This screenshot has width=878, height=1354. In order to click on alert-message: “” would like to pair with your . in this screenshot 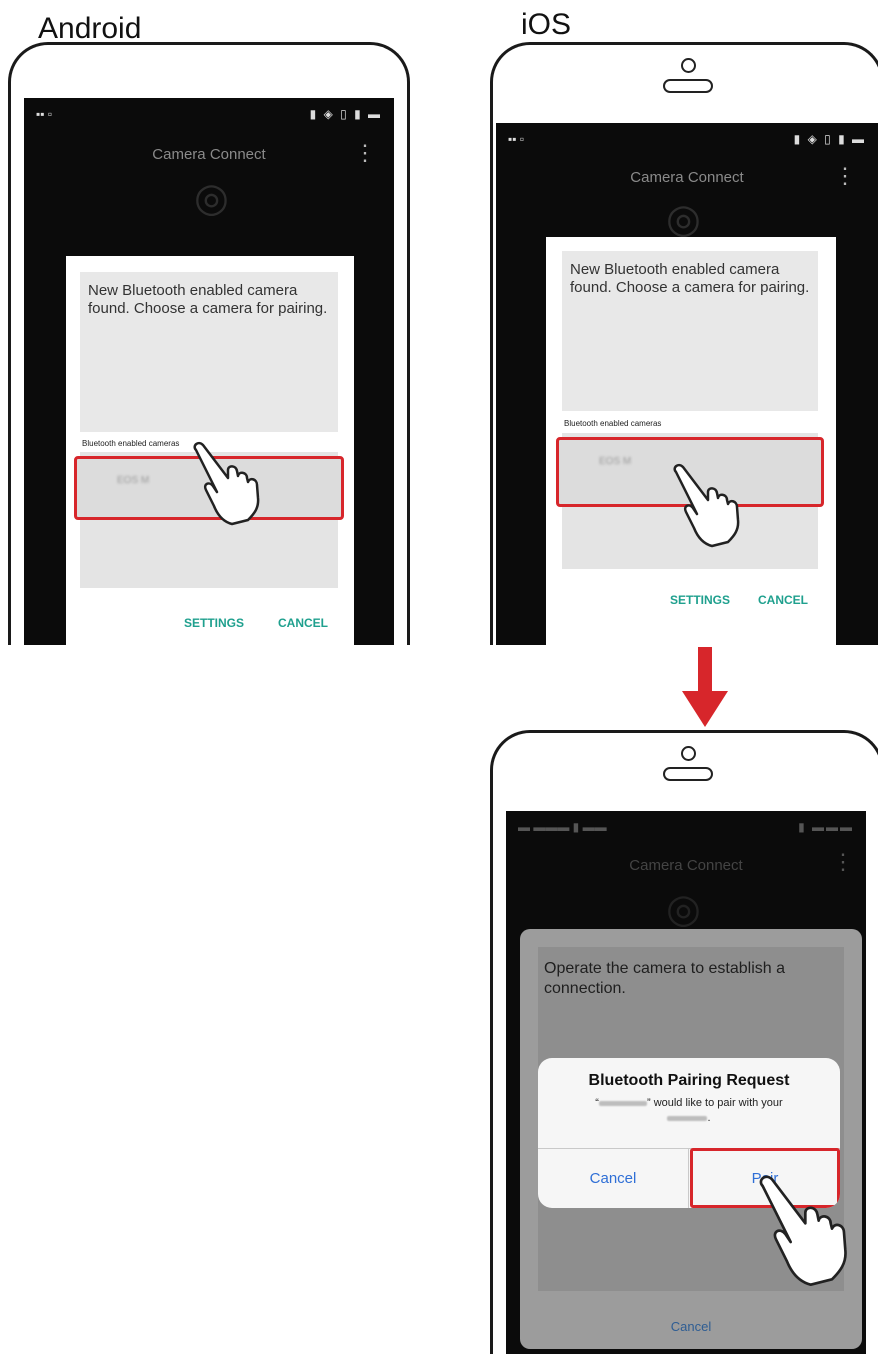, I will do `click(689, 1110)`.